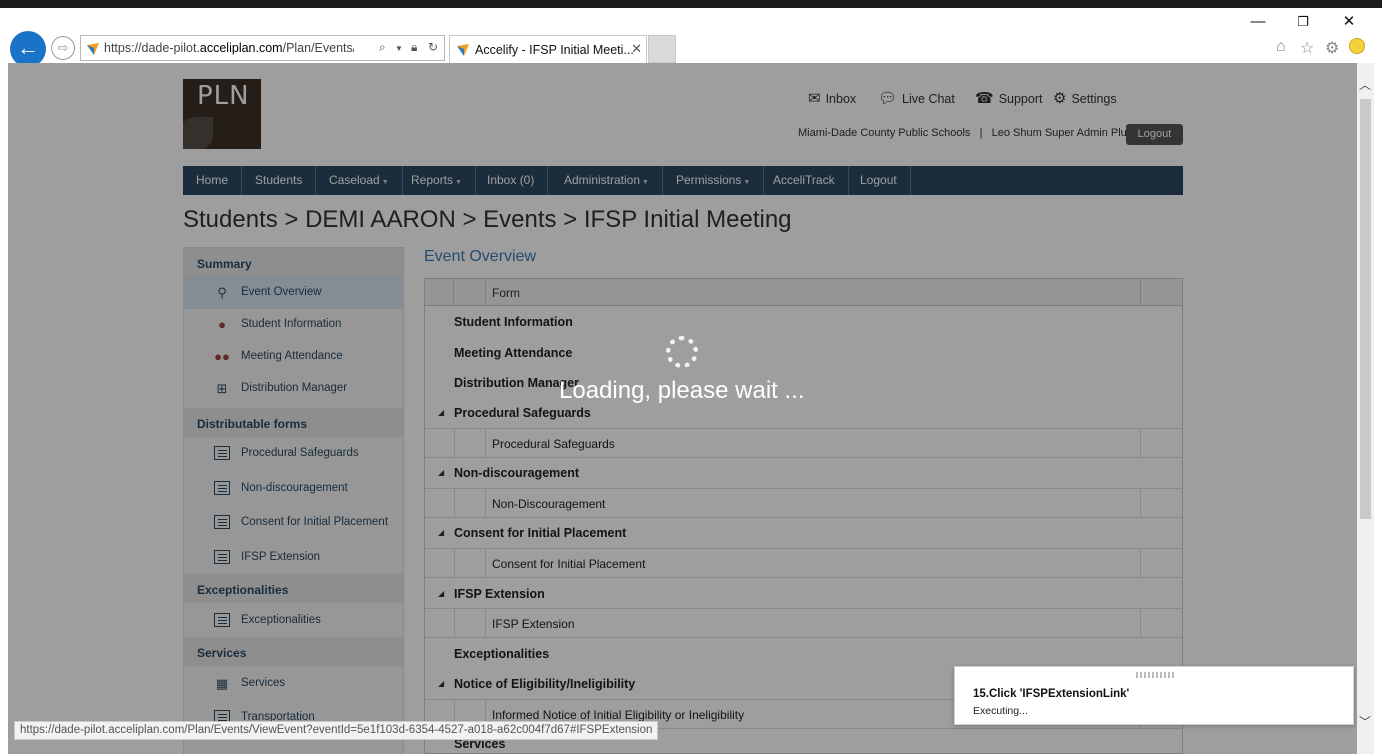 This screenshot has width=1382, height=754. What do you see at coordinates (318, 48) in the screenshot?
I see `url-path: /Plan/Events/Viev` at bounding box center [318, 48].